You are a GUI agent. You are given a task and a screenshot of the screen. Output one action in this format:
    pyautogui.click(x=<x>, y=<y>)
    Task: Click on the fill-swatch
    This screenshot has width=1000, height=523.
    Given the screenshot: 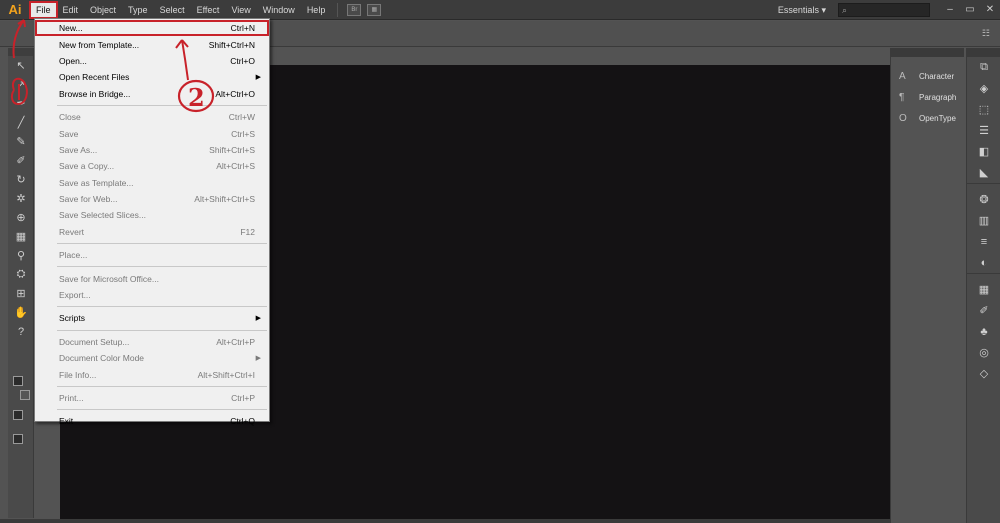 What is the action you would take?
    pyautogui.click(x=18, y=381)
    